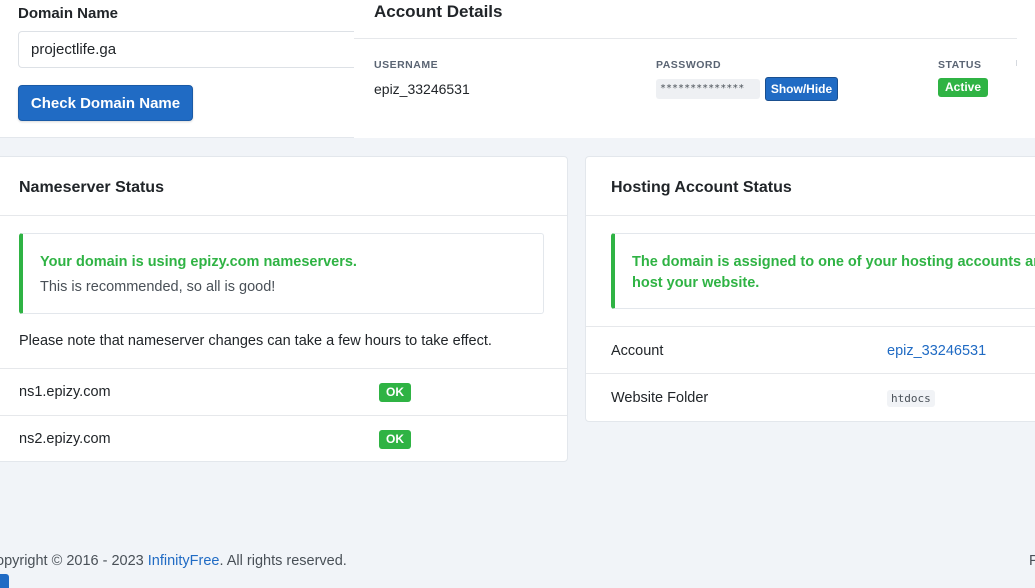 This screenshot has width=1035, height=588. I want to click on status-badge: Active, so click(963, 87).